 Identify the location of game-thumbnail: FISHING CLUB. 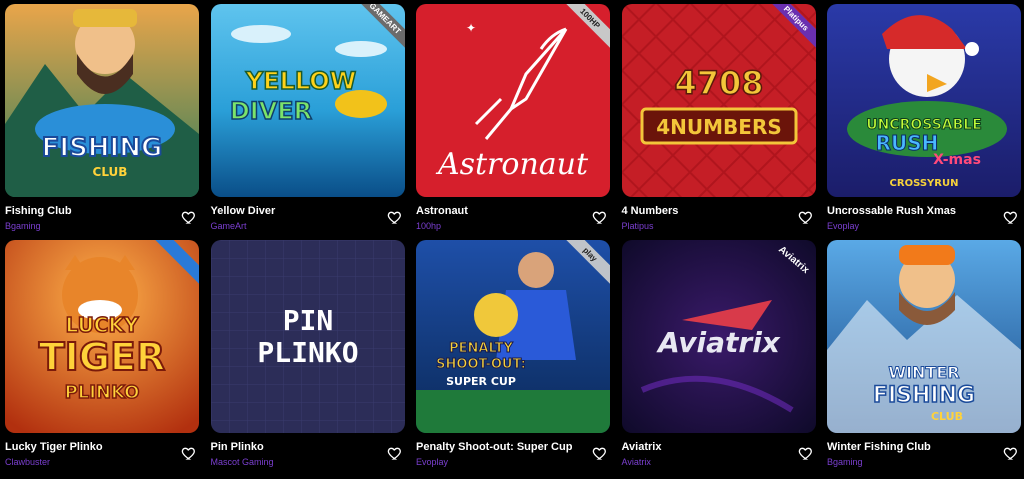
(102, 100).